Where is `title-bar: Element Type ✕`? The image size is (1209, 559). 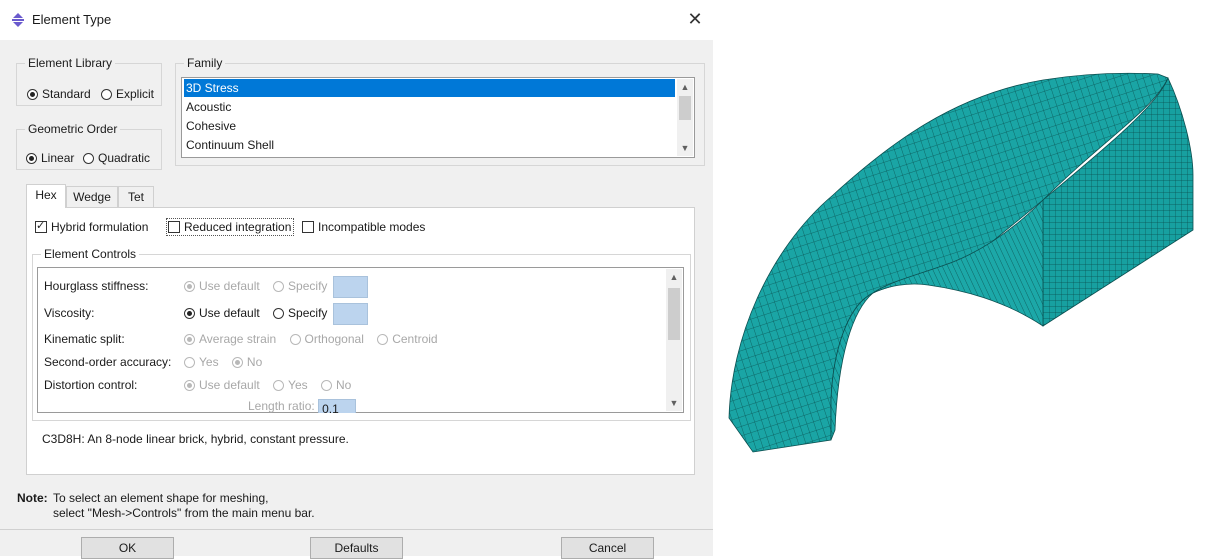 title-bar: Element Type ✕ is located at coordinates (356, 20).